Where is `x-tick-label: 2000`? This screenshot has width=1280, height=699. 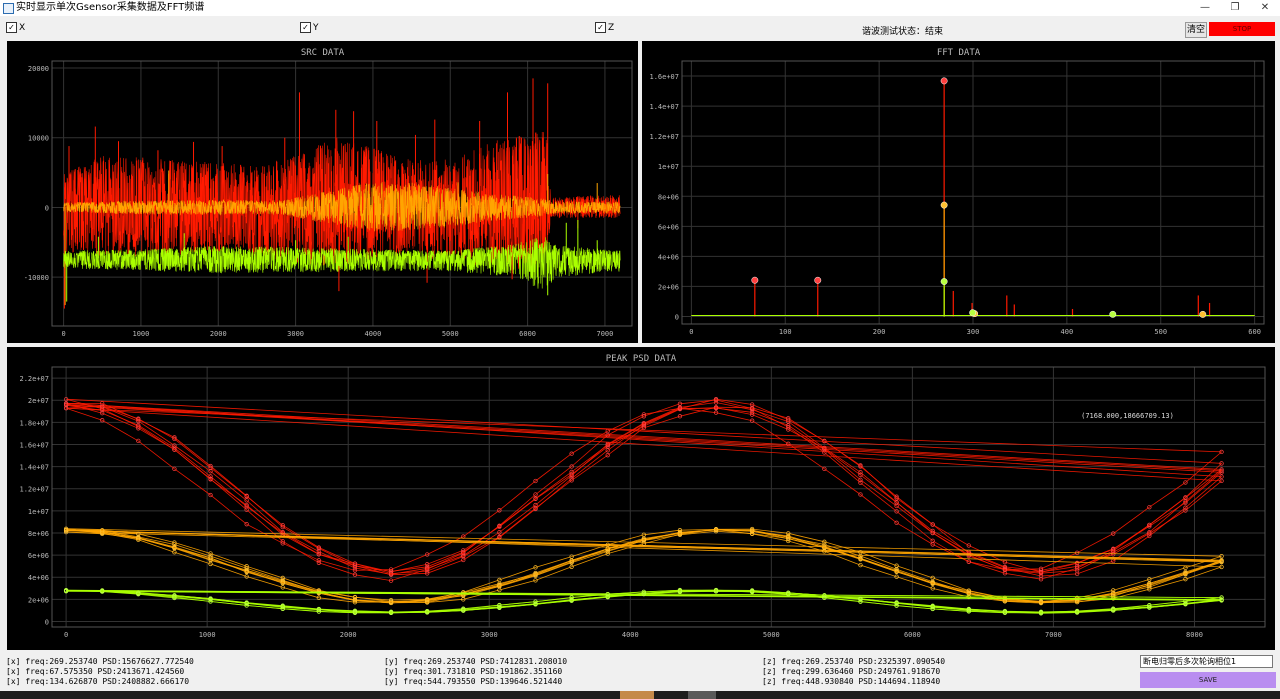
x-tick-label: 2000 is located at coordinates (218, 334).